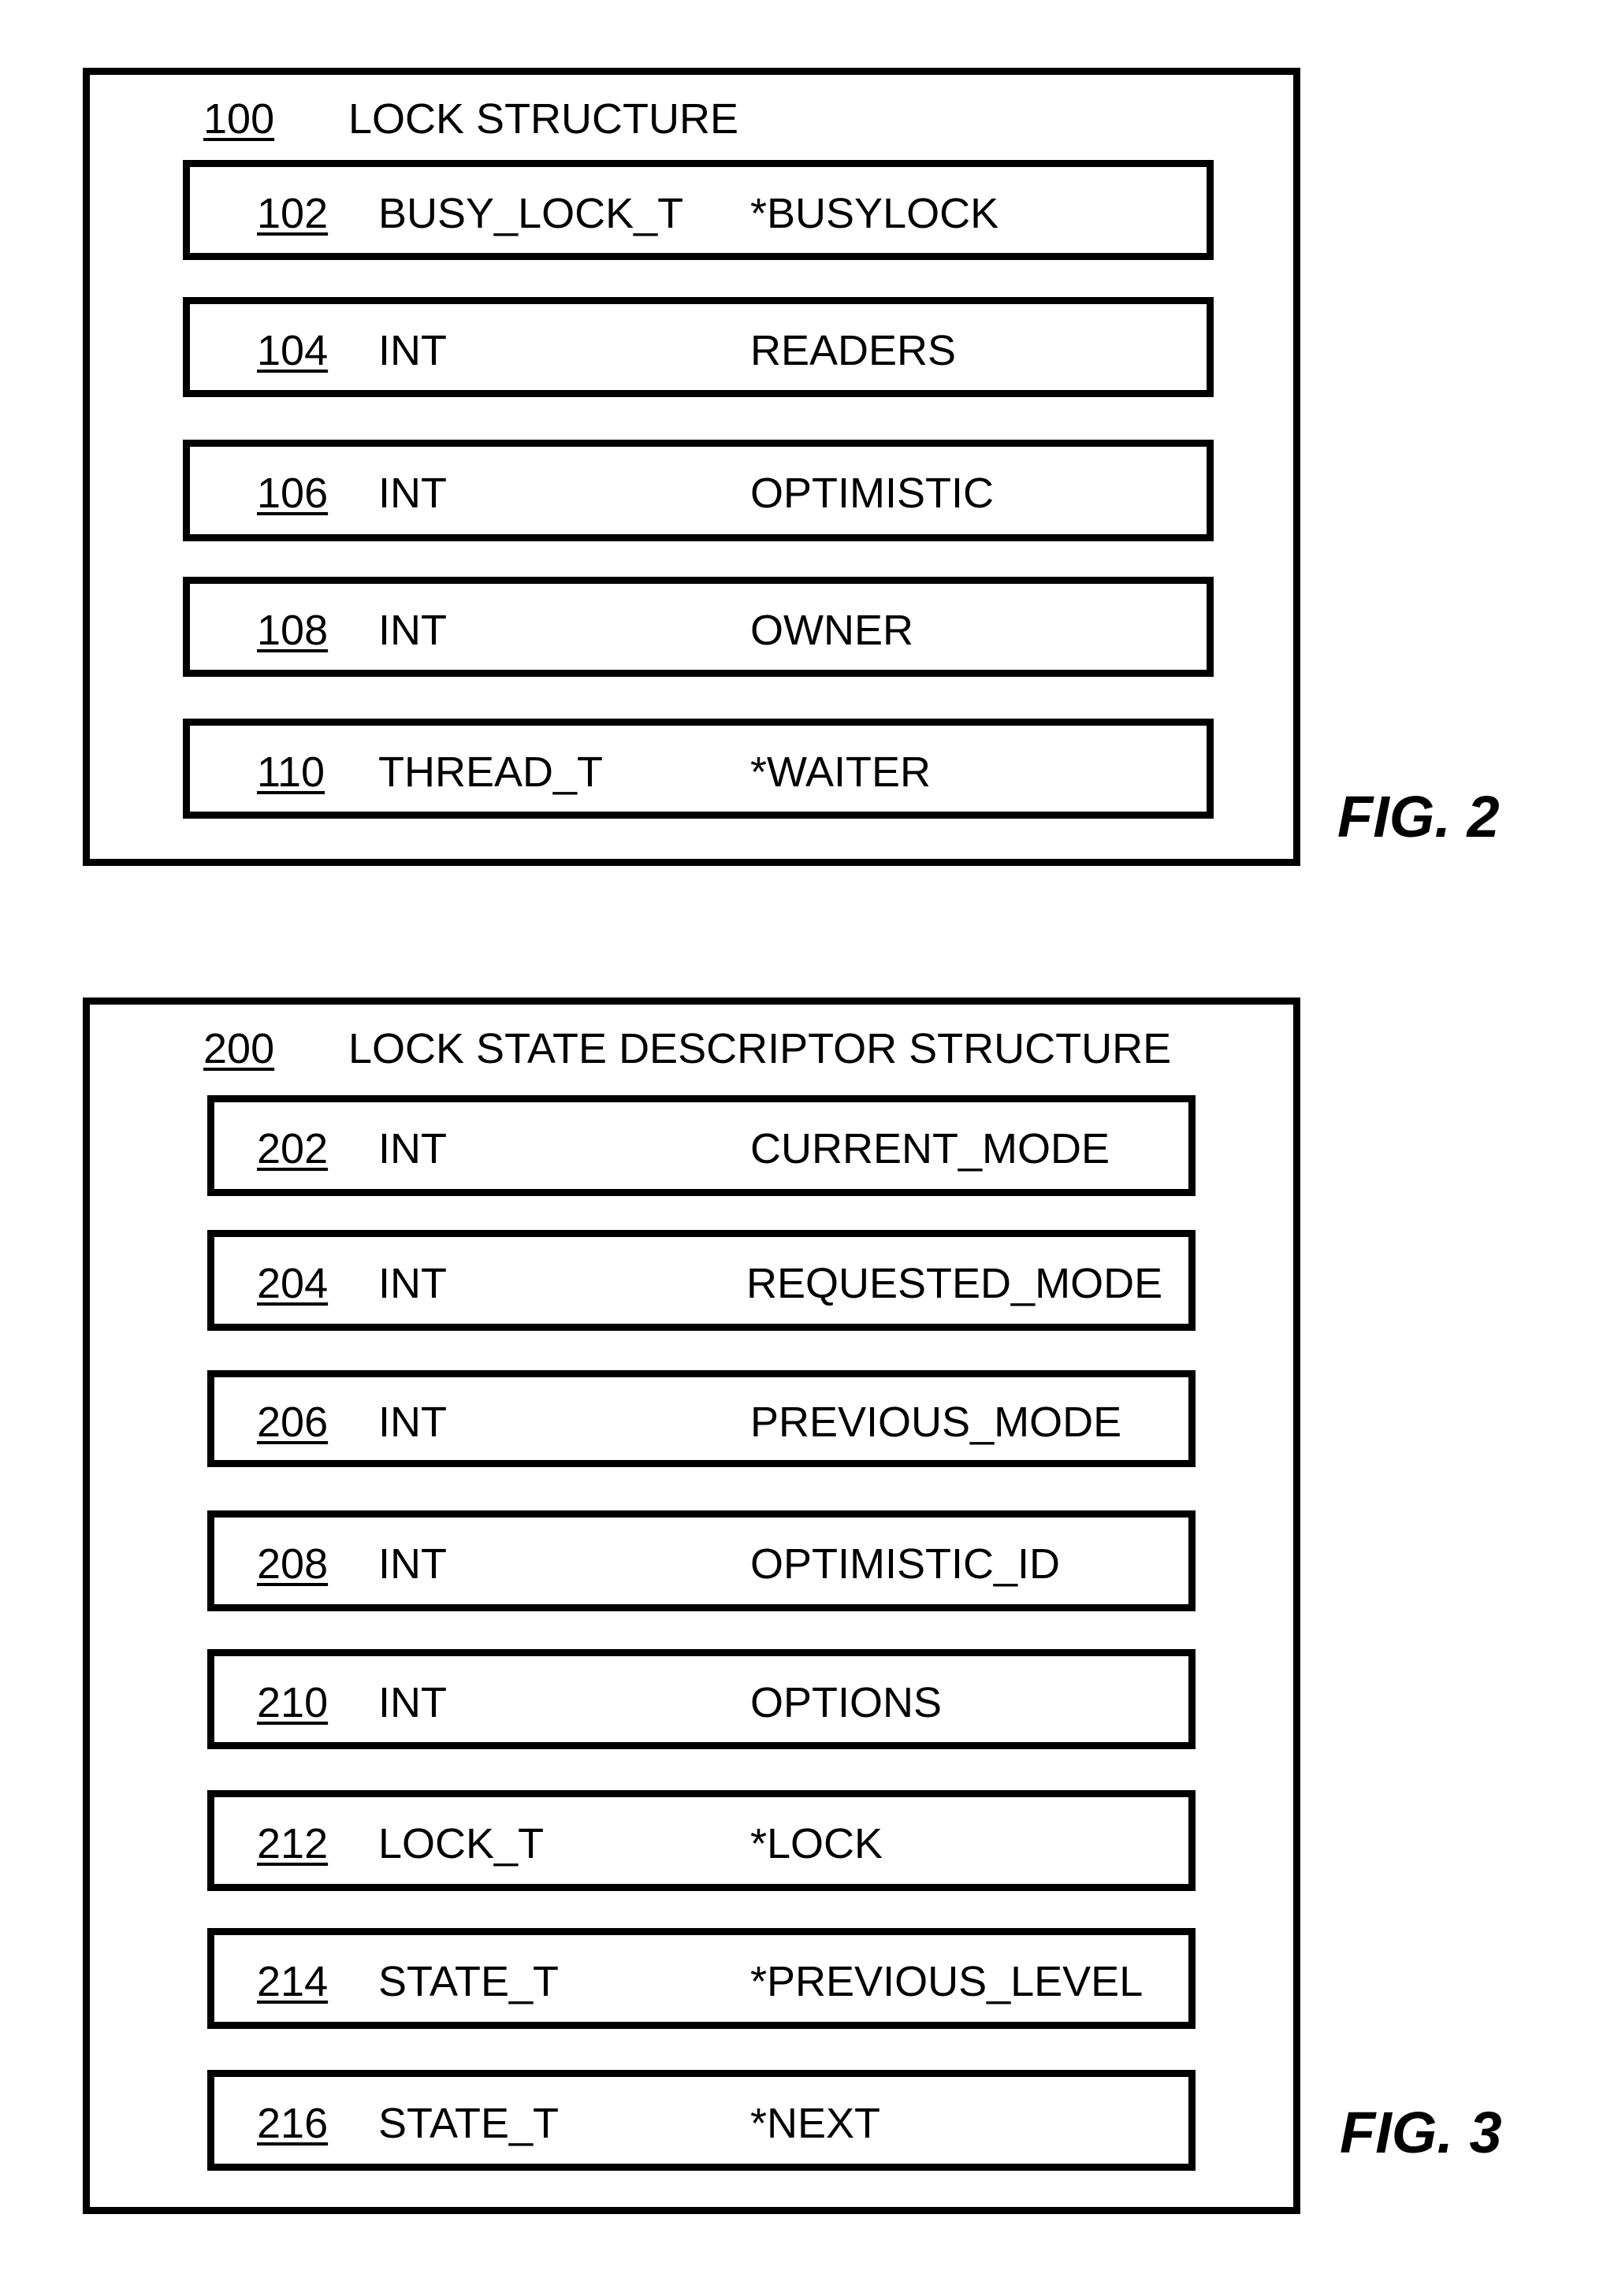 The image size is (1614, 2296). I want to click on structure-ref-number: 200, so click(239, 1048).